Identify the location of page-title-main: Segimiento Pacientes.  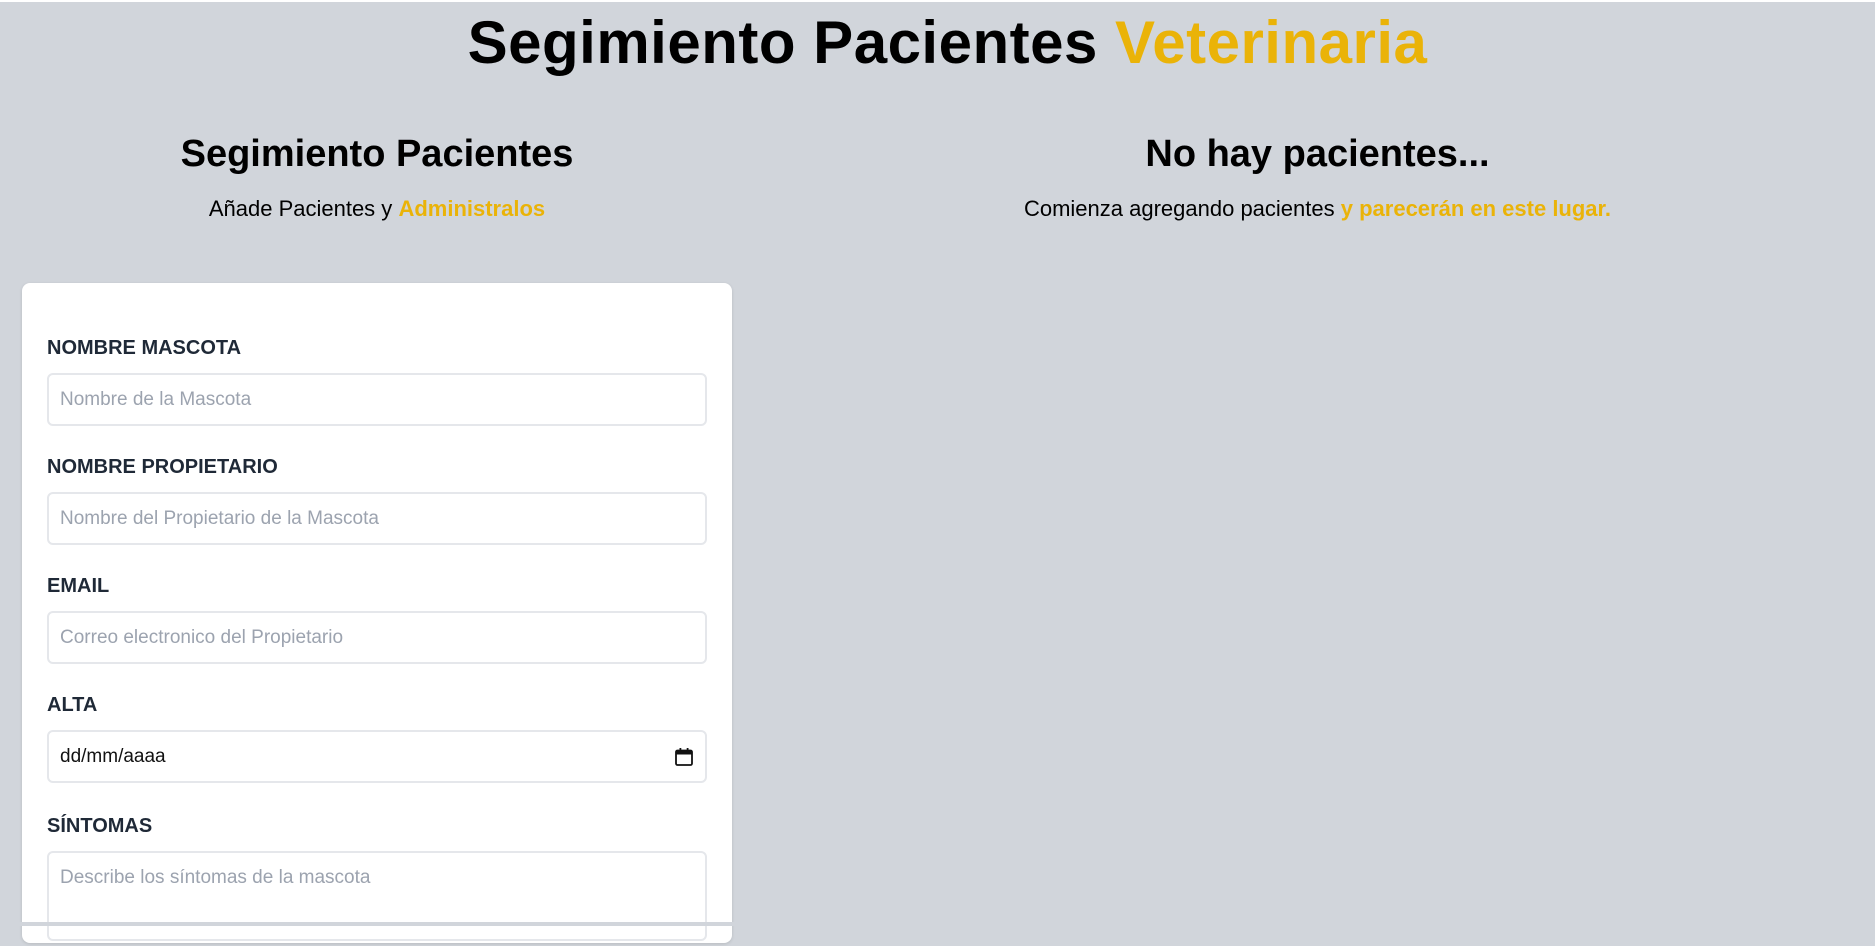
(782, 42).